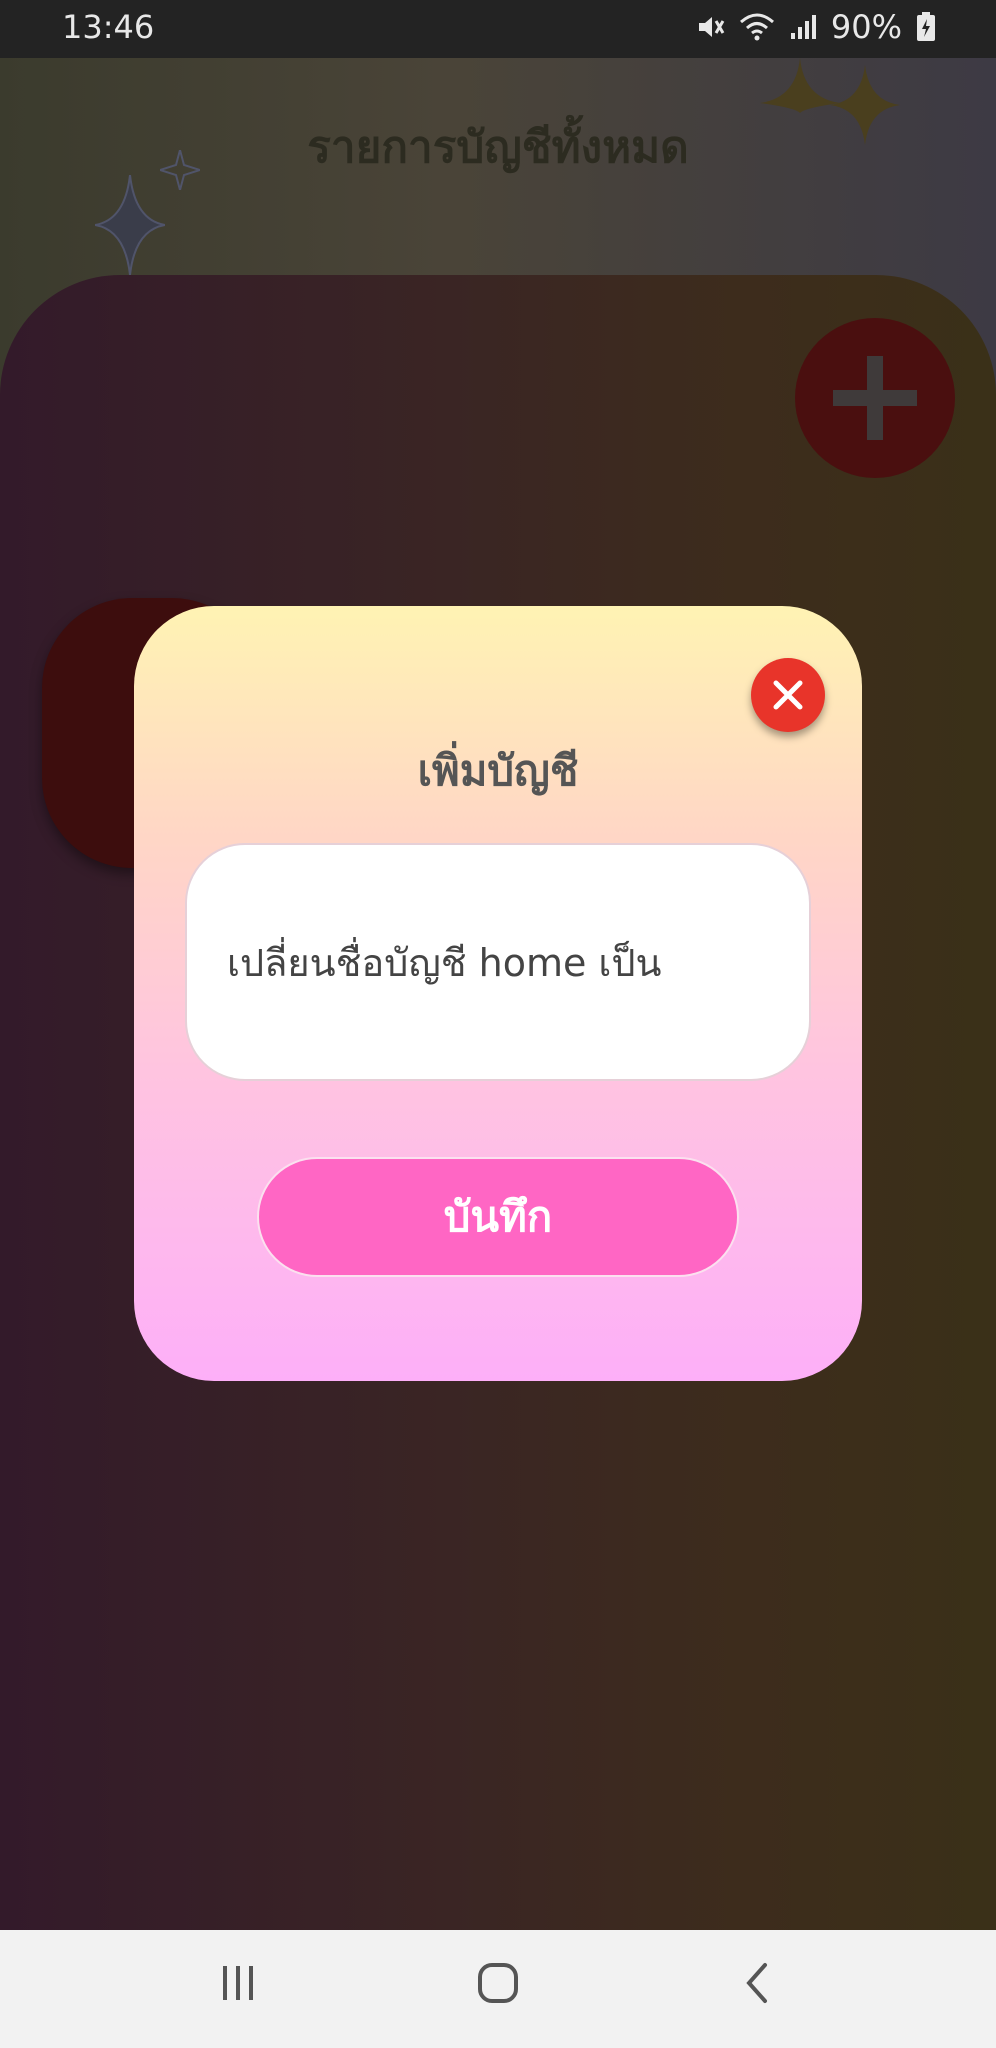 Image resolution: width=996 pixels, height=2048 pixels. I want to click on recent-apps-icon, so click(238, 1983).